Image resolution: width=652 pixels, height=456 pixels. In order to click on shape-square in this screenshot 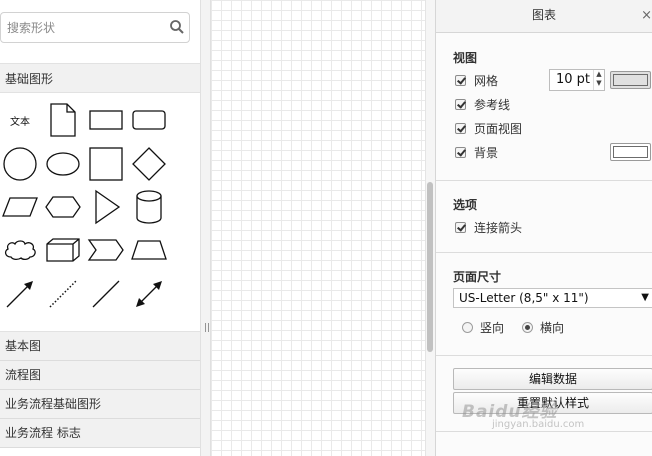, I will do `click(106, 164)`.